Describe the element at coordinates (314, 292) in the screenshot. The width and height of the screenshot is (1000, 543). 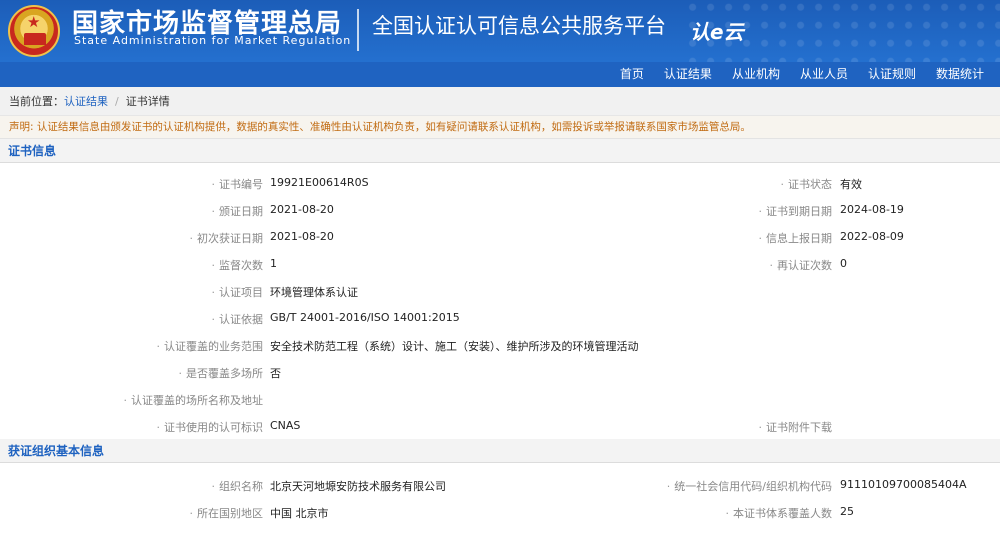
I see `cert-project-value: 环境管理体系认证` at that location.